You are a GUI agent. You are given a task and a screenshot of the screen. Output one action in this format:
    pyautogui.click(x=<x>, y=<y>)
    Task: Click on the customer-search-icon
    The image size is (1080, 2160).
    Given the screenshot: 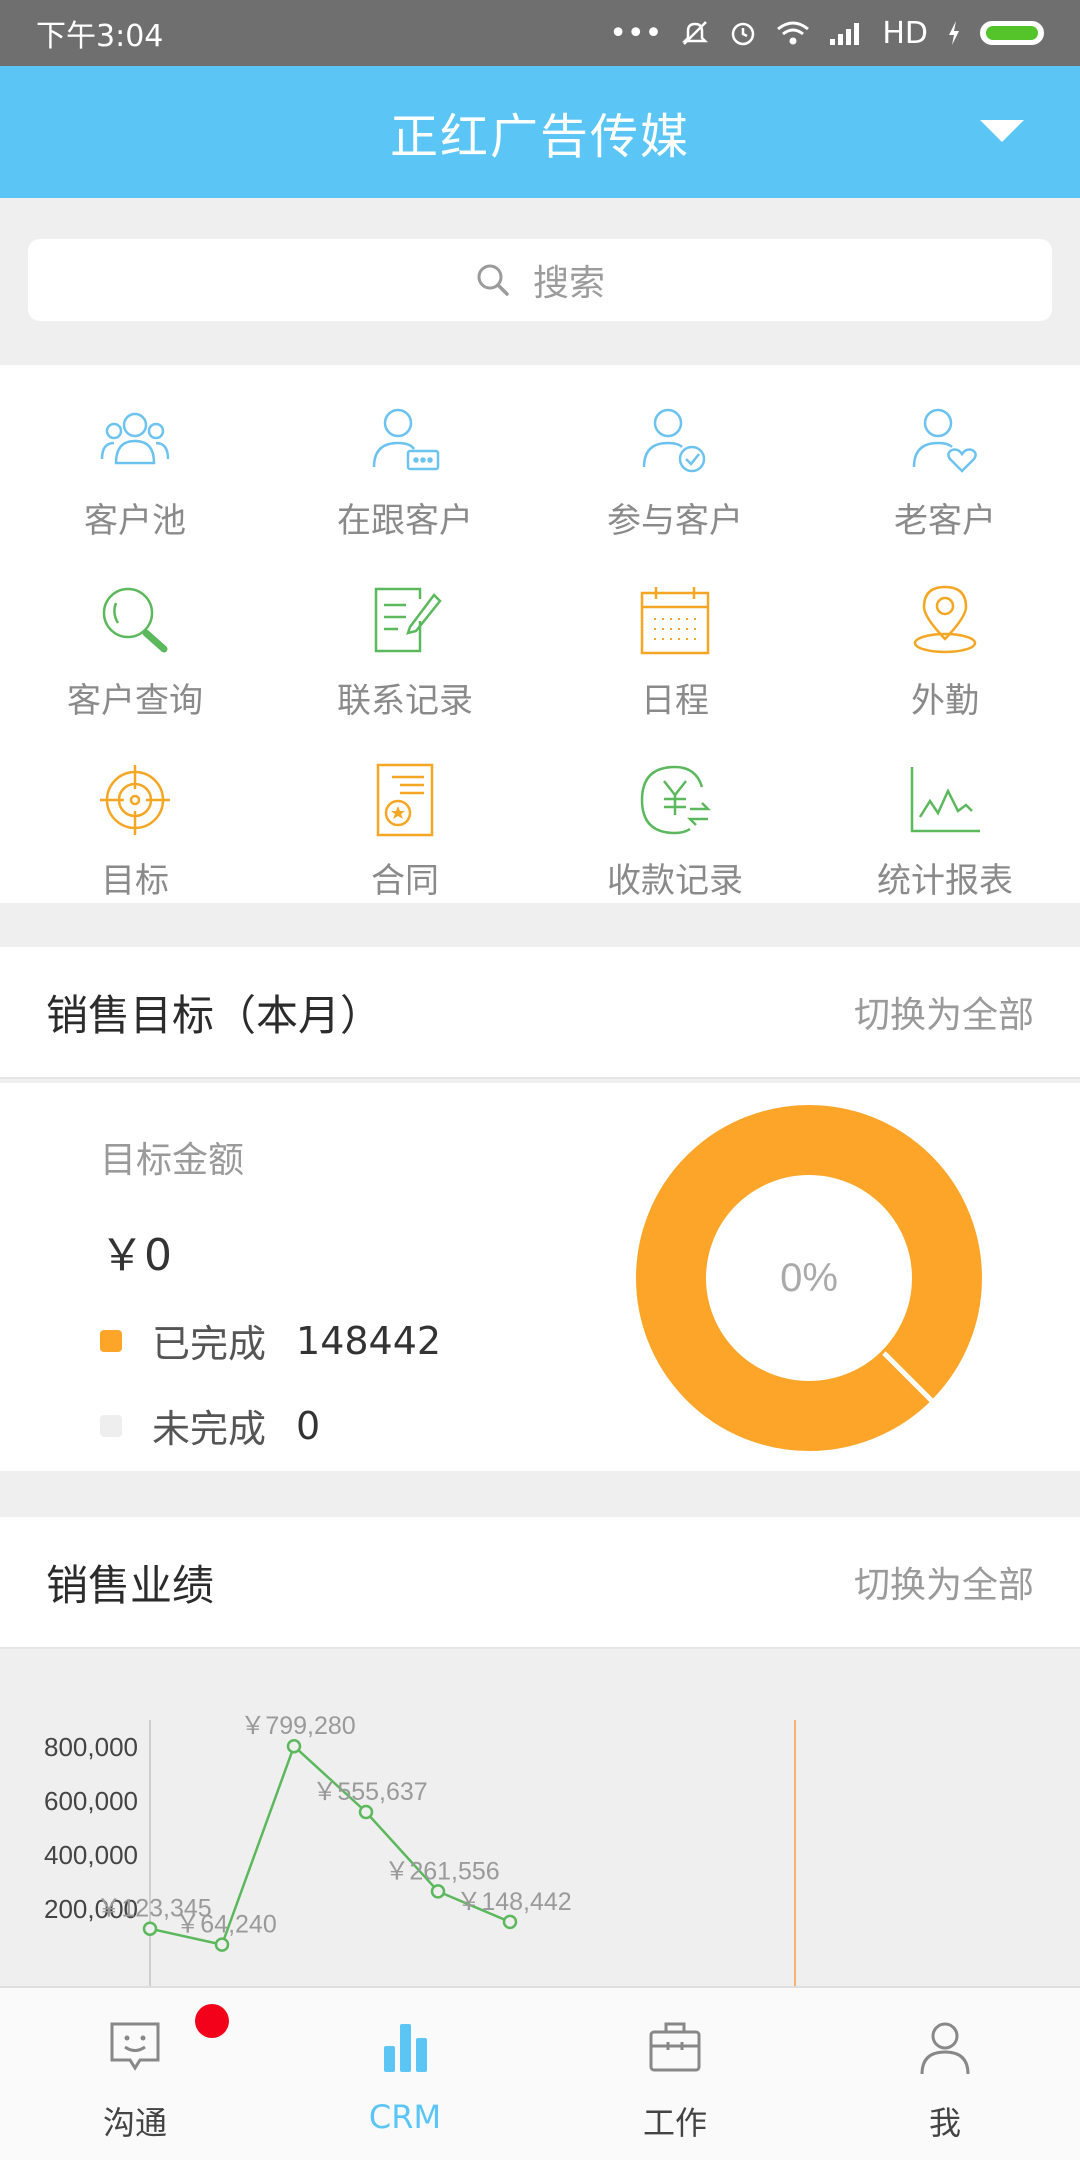 What is the action you would take?
    pyautogui.click(x=135, y=620)
    